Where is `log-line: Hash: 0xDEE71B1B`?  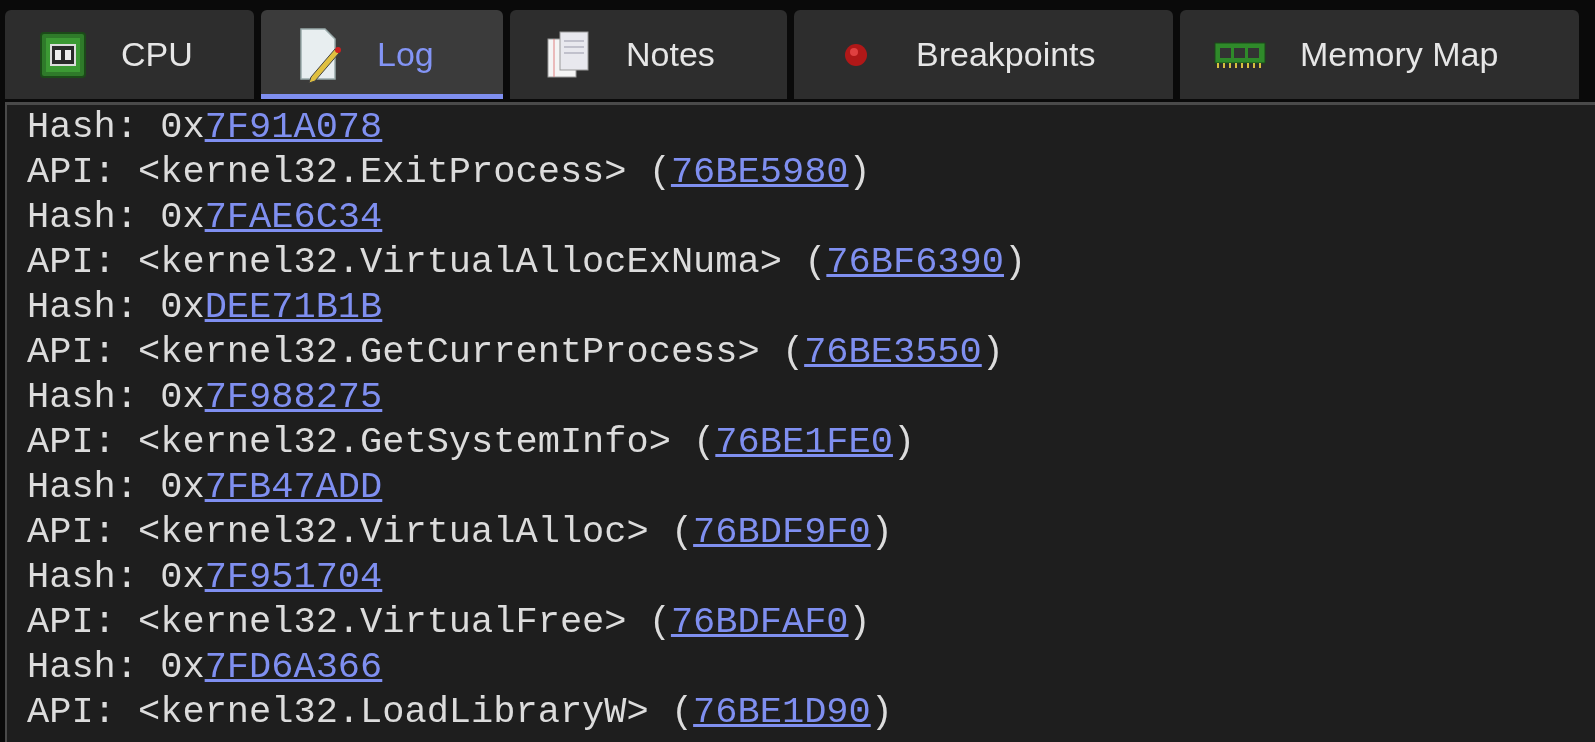
log-line: Hash: 0xDEE71B1B is located at coordinates (205, 307).